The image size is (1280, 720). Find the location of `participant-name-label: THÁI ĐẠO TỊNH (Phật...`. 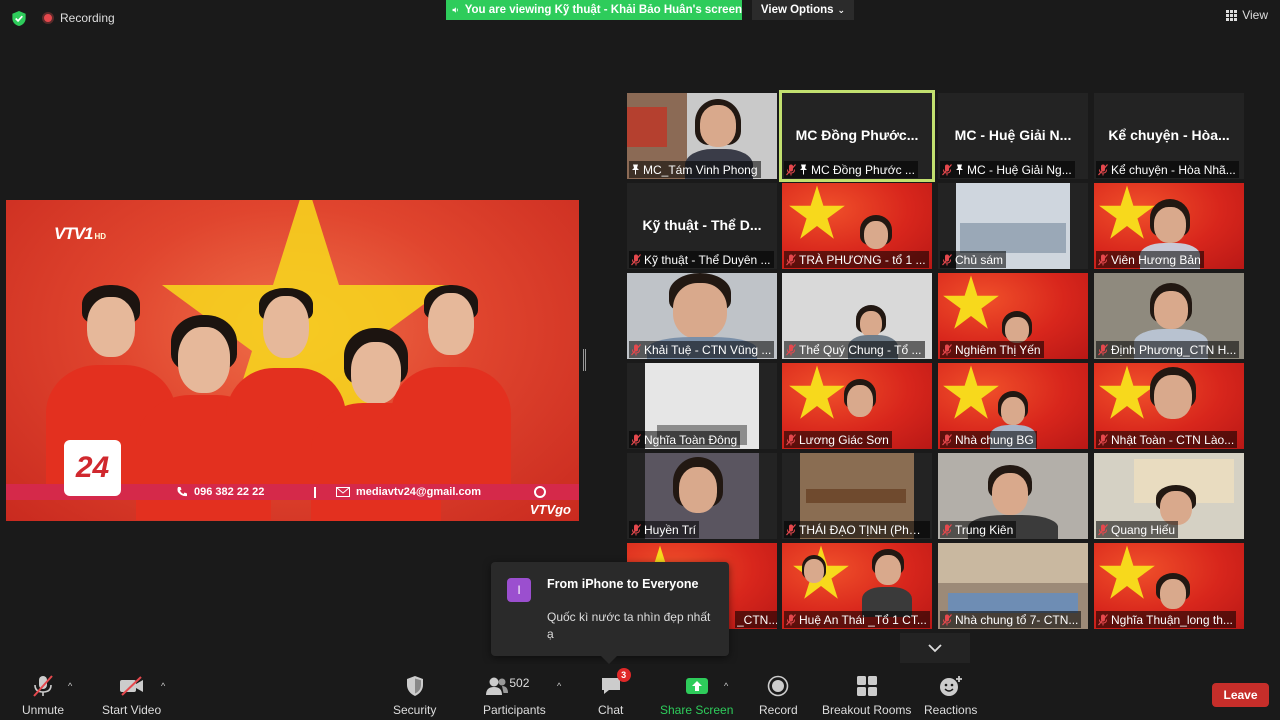

participant-name-label: THÁI ĐẠO TỊNH (Phật... is located at coordinates (857, 529).